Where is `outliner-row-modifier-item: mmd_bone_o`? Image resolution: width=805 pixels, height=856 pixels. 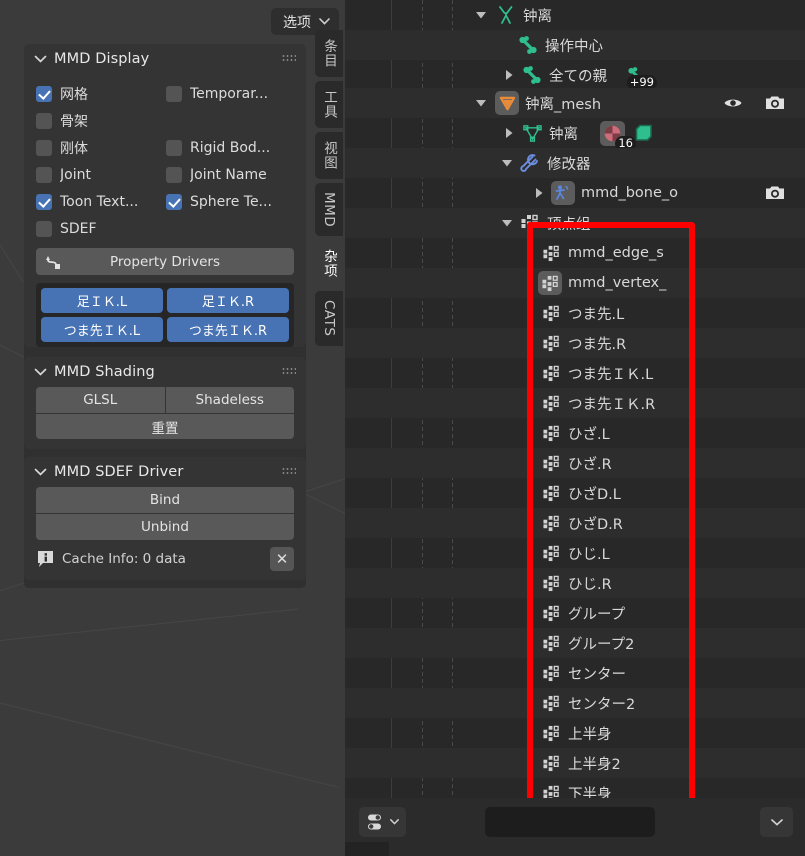 outliner-row-modifier-item: mmd_bone_o is located at coordinates (575, 193).